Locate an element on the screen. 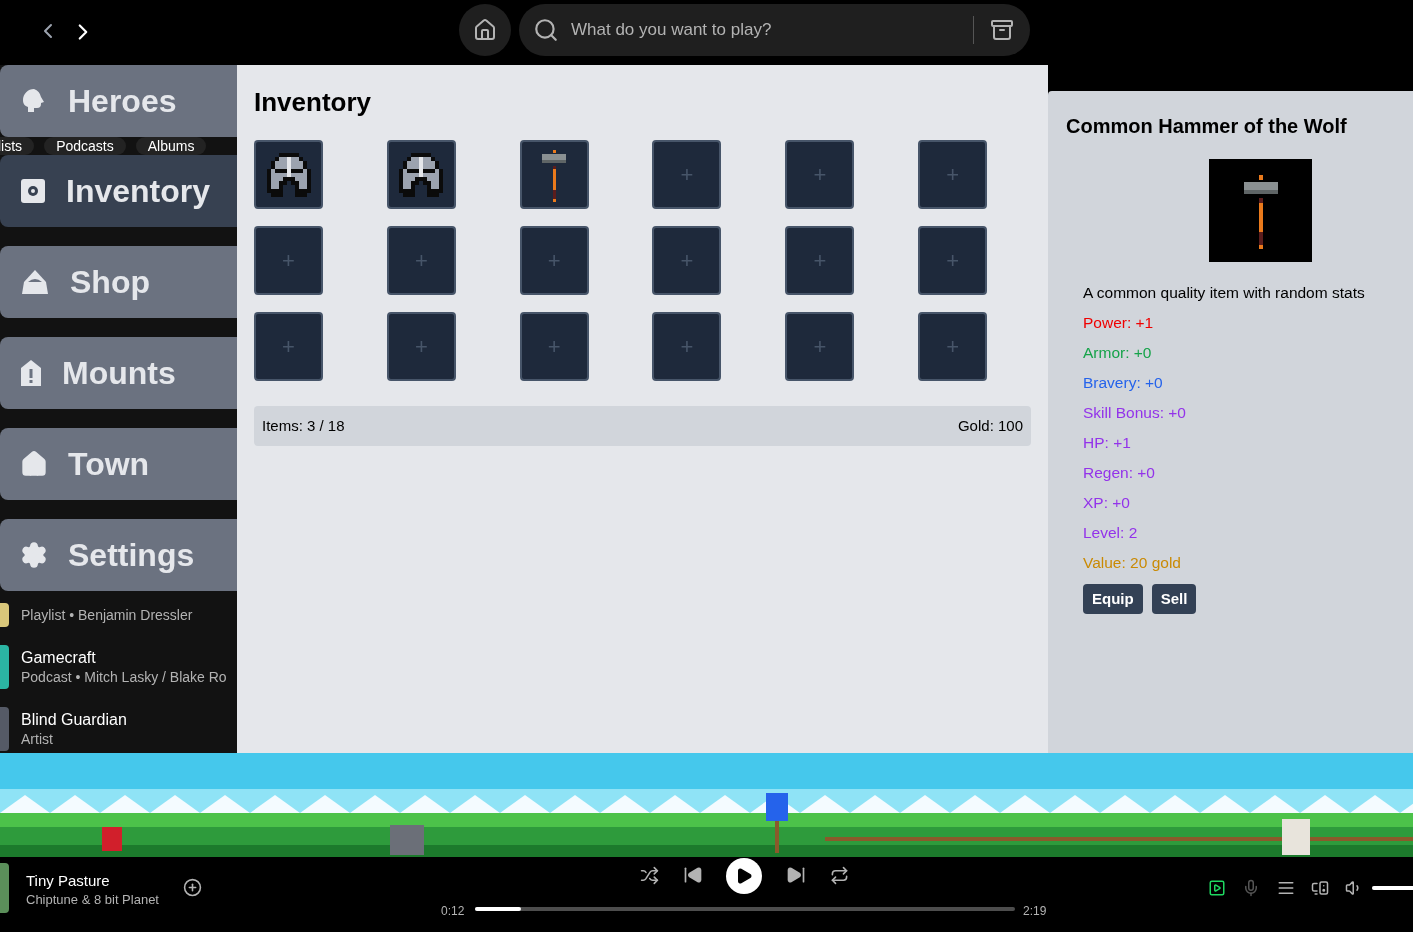 This screenshot has width=1413, height=932. next-icon is located at coordinates (796, 875).